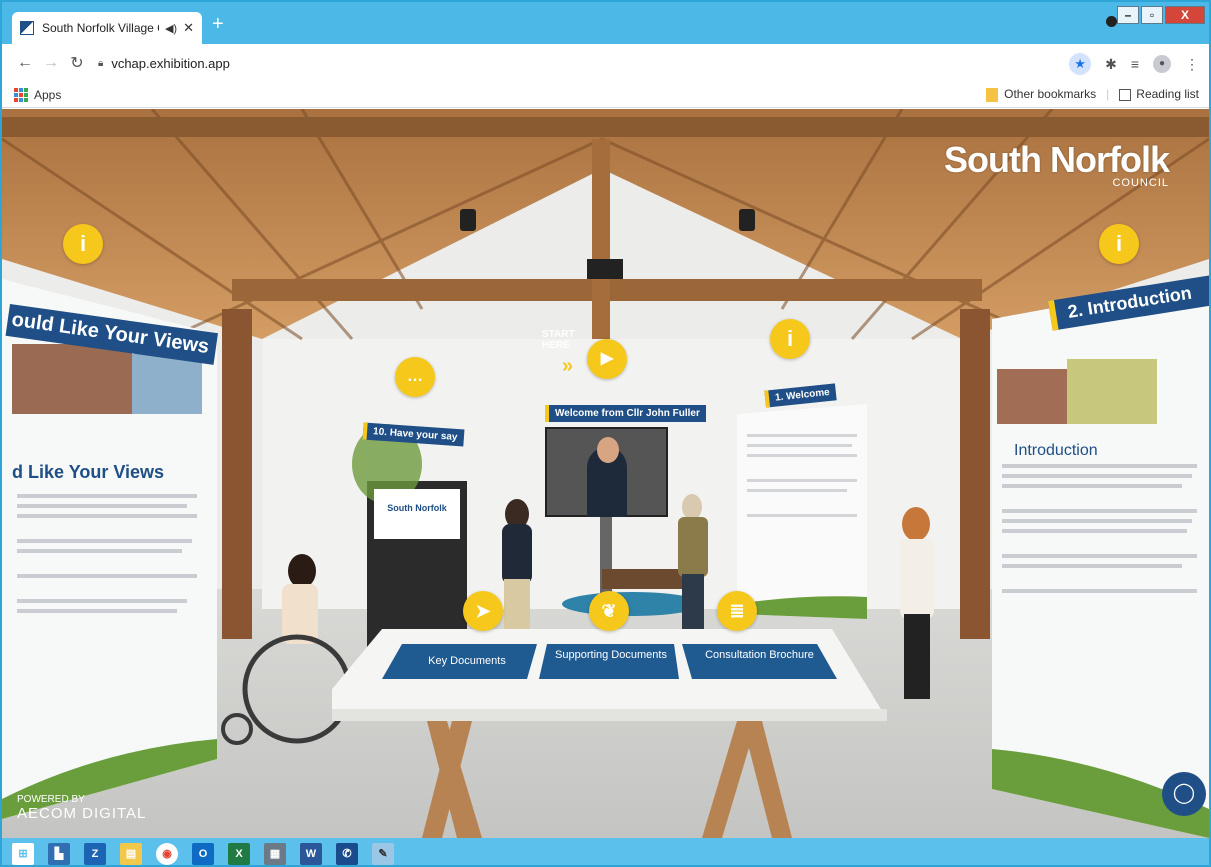  Describe the element at coordinates (1057, 159) in the screenshot. I see `logo-text: South Norfolk` at that location.